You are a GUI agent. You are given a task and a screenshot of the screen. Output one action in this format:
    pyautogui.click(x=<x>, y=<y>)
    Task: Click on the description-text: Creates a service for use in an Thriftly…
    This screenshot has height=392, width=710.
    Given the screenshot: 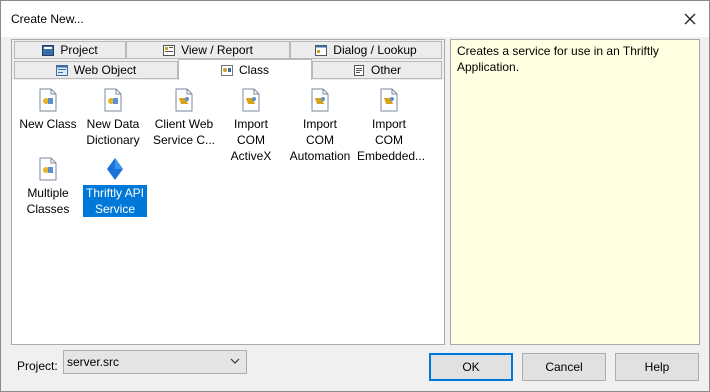 What is the action you would take?
    pyautogui.click(x=558, y=59)
    